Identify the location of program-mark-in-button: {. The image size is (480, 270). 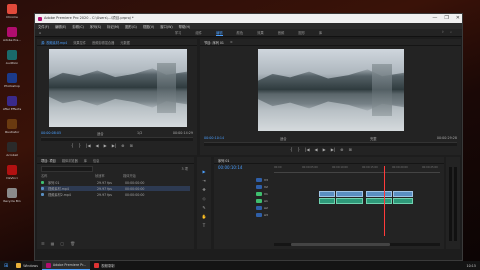
(291, 149).